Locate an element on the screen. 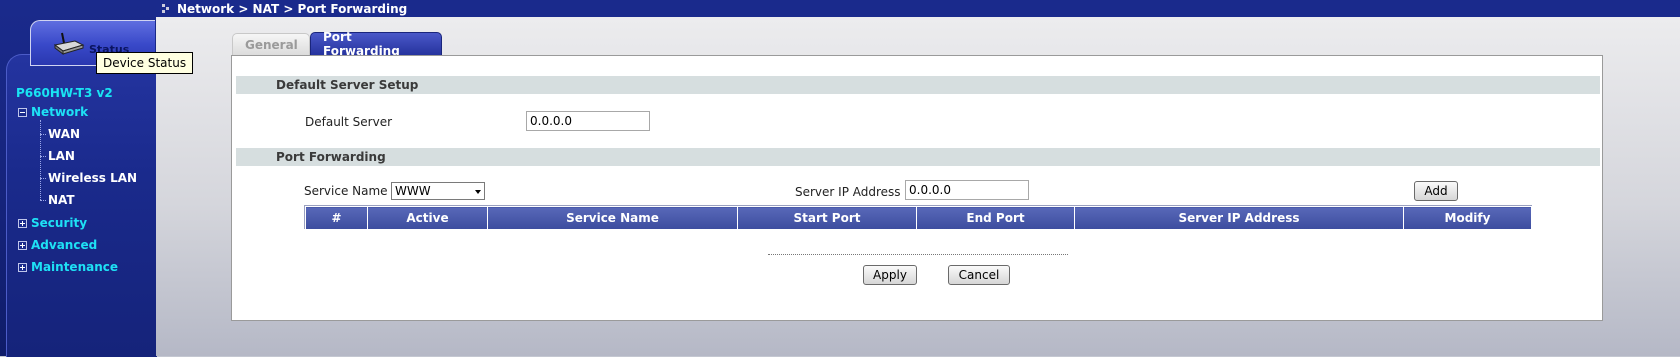  nav-nat: NAT is located at coordinates (61, 200).